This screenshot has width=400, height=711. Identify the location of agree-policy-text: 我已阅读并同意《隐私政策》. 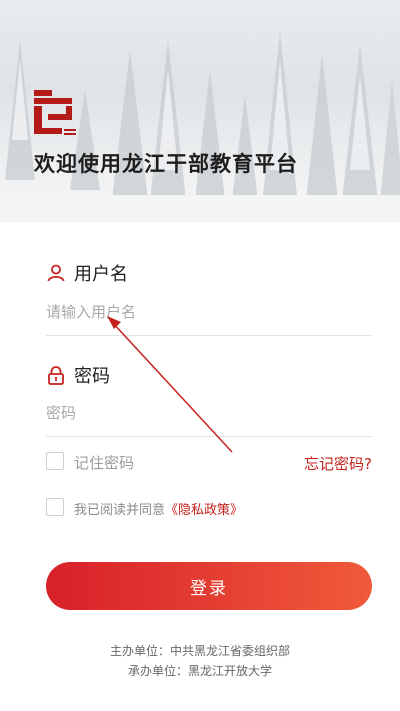
(158, 508).